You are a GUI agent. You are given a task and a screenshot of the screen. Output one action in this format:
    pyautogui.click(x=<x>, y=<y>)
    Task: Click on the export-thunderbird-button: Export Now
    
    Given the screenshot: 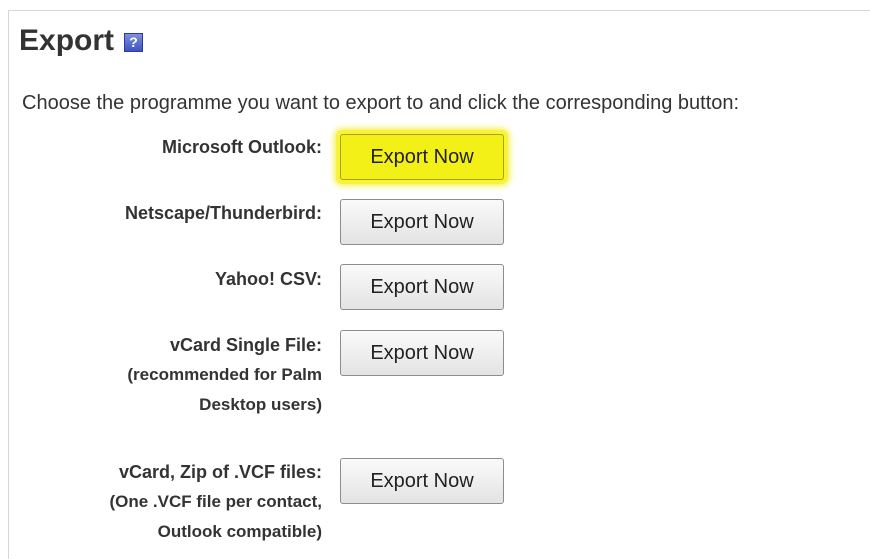 What is the action you would take?
    pyautogui.click(x=422, y=222)
    